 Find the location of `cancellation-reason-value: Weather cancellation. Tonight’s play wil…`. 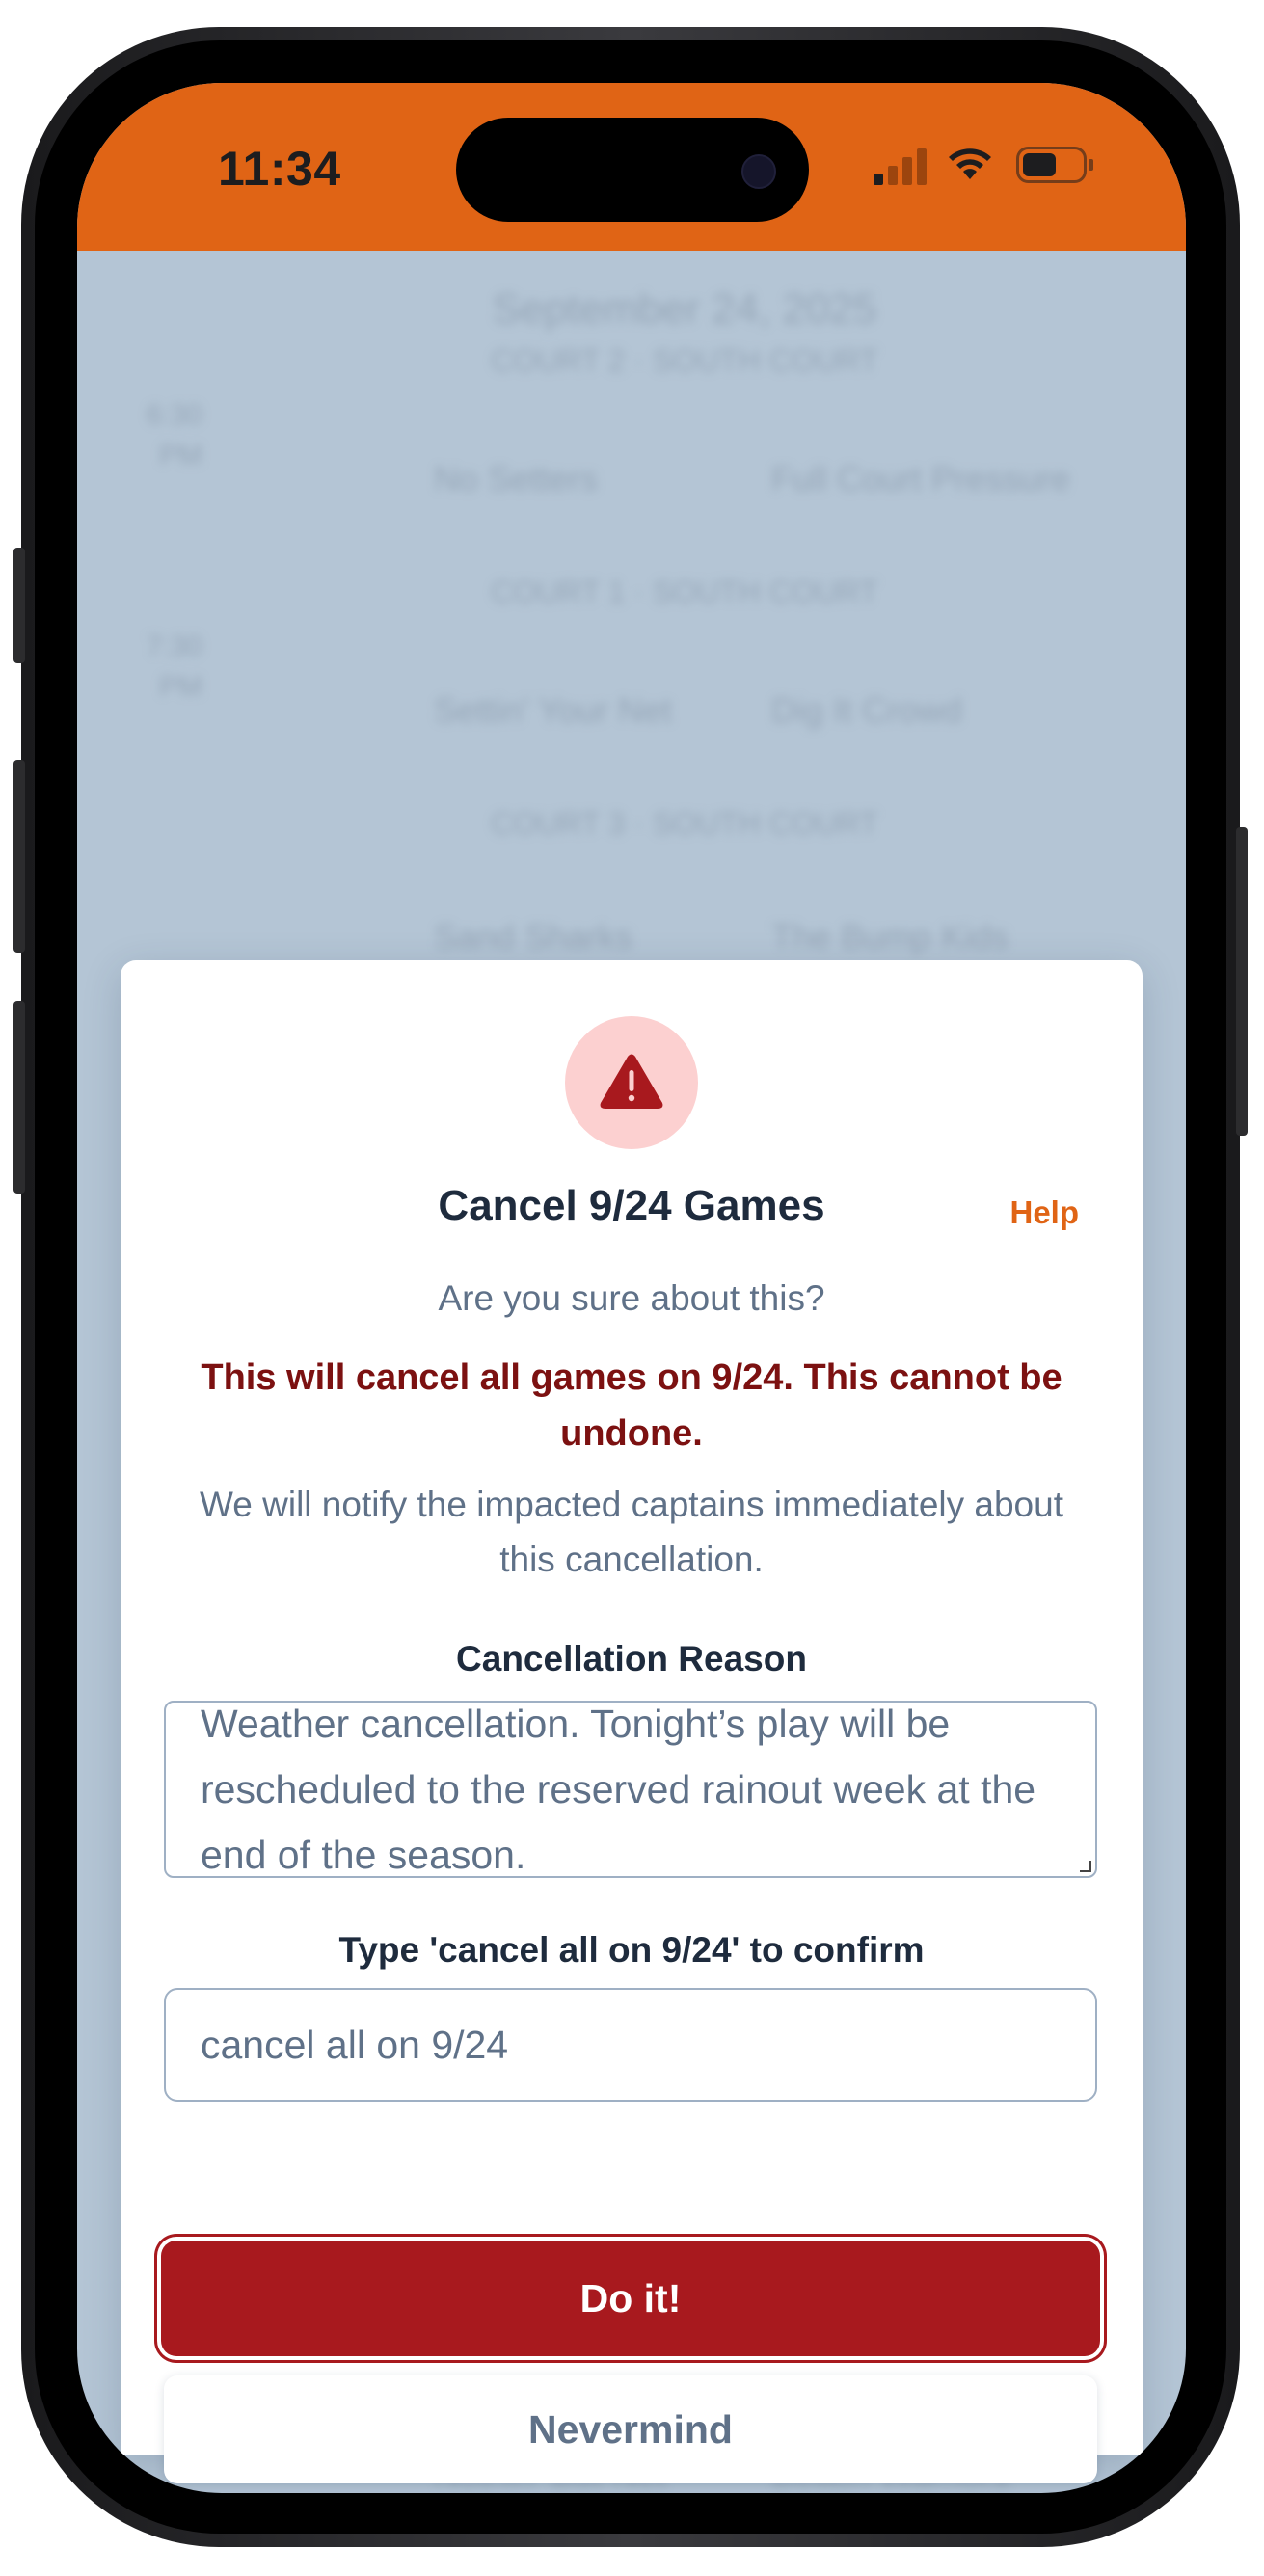

cancellation-reason-value: Weather cancellation. Tonight’s play wil… is located at coordinates (619, 1790).